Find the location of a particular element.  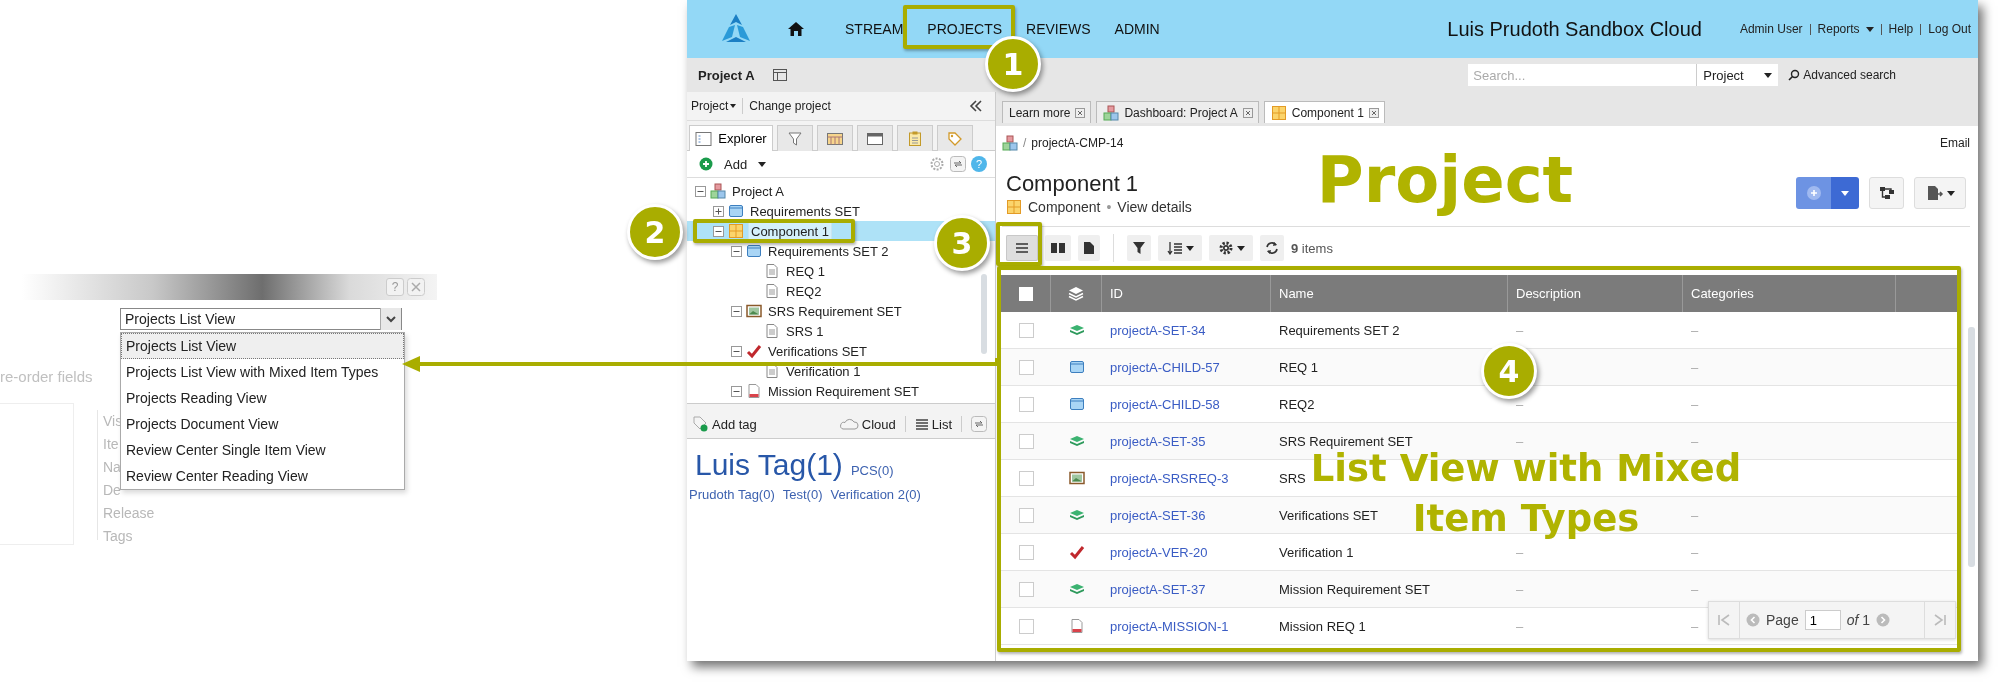

dropdown-option: Projects List View with Mixed Item Types is located at coordinates (262, 372).